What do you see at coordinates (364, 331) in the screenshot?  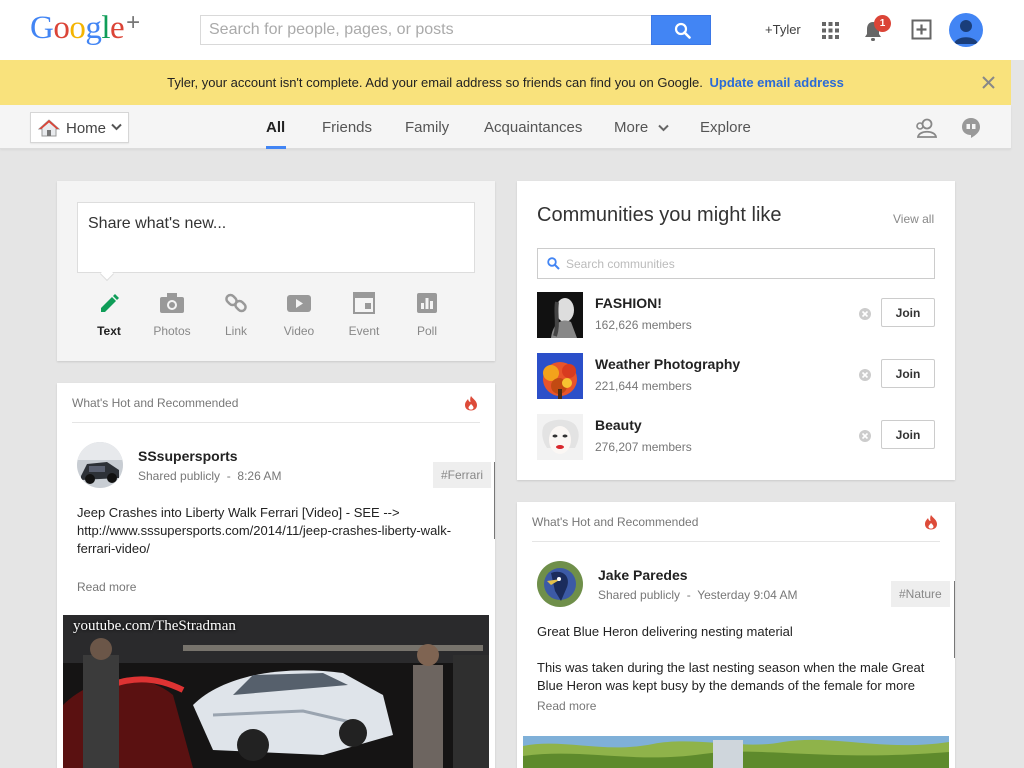 I see `share-event-label: Event` at bounding box center [364, 331].